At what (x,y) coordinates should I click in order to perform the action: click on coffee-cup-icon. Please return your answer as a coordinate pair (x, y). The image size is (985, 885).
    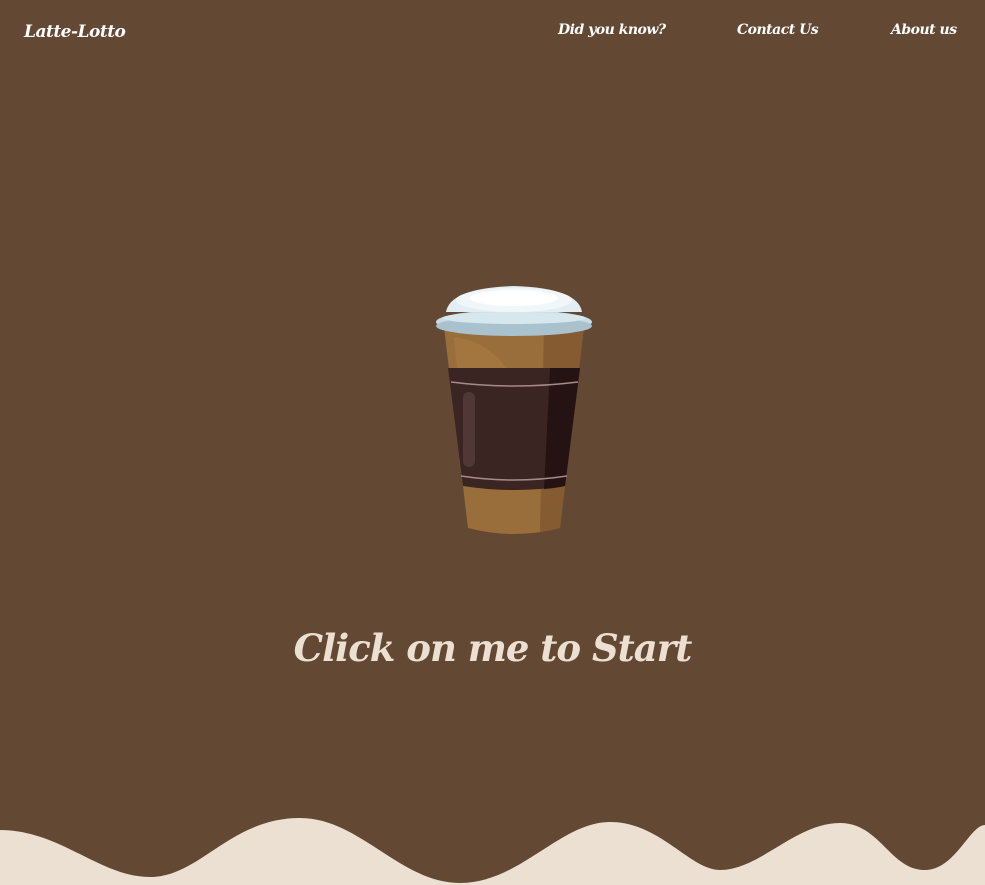
    Looking at the image, I should click on (514, 411).